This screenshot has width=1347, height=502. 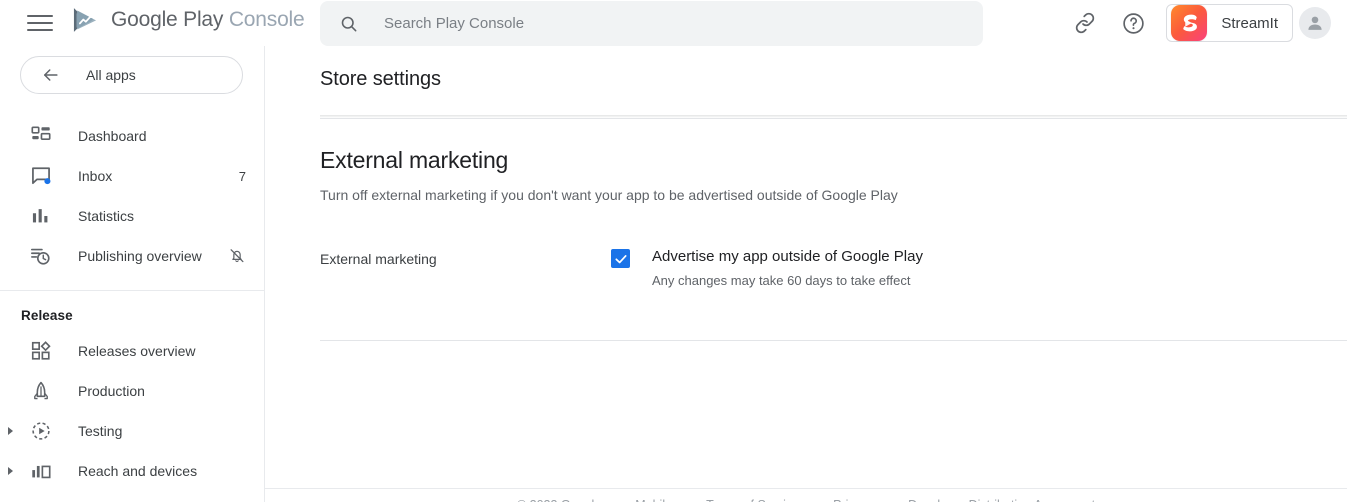 What do you see at coordinates (242, 176) in the screenshot?
I see `inbox-badge-count: 7` at bounding box center [242, 176].